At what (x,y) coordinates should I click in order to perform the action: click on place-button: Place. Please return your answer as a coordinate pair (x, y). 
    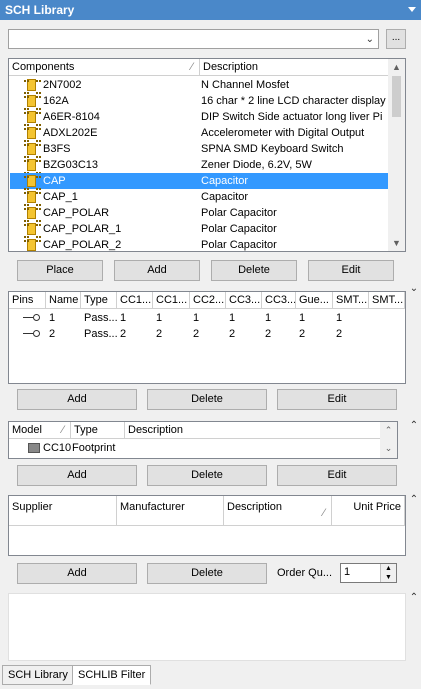
    Looking at the image, I should click on (60, 270).